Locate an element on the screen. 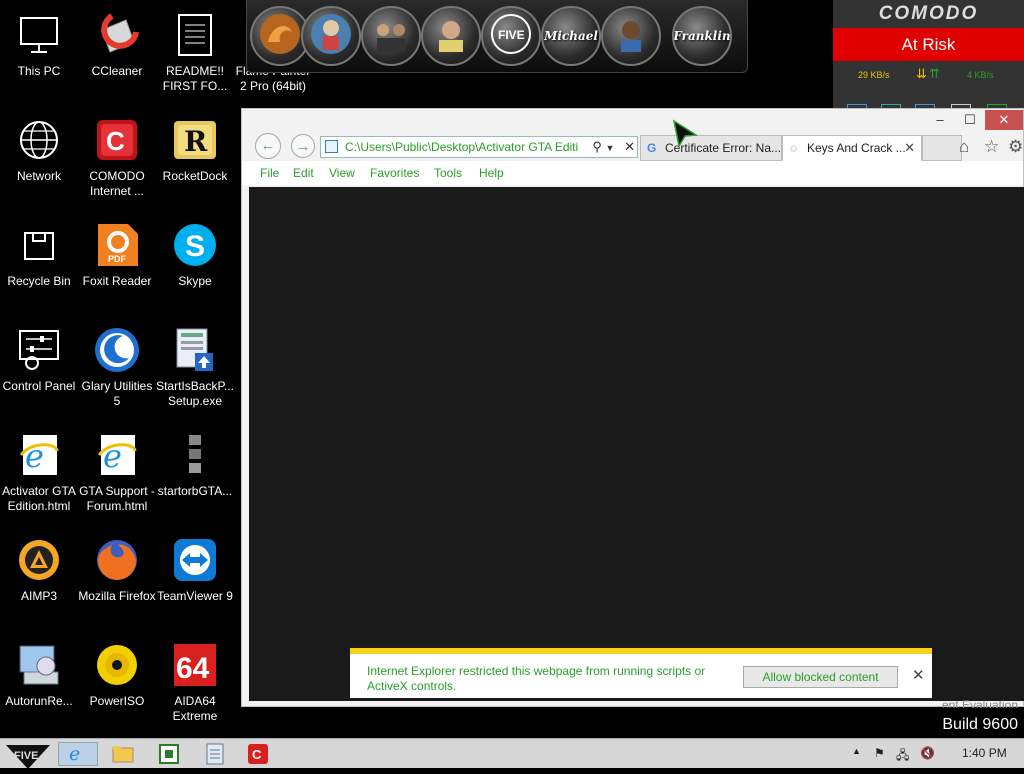  svg-text: R is located at coordinates (196, 141).